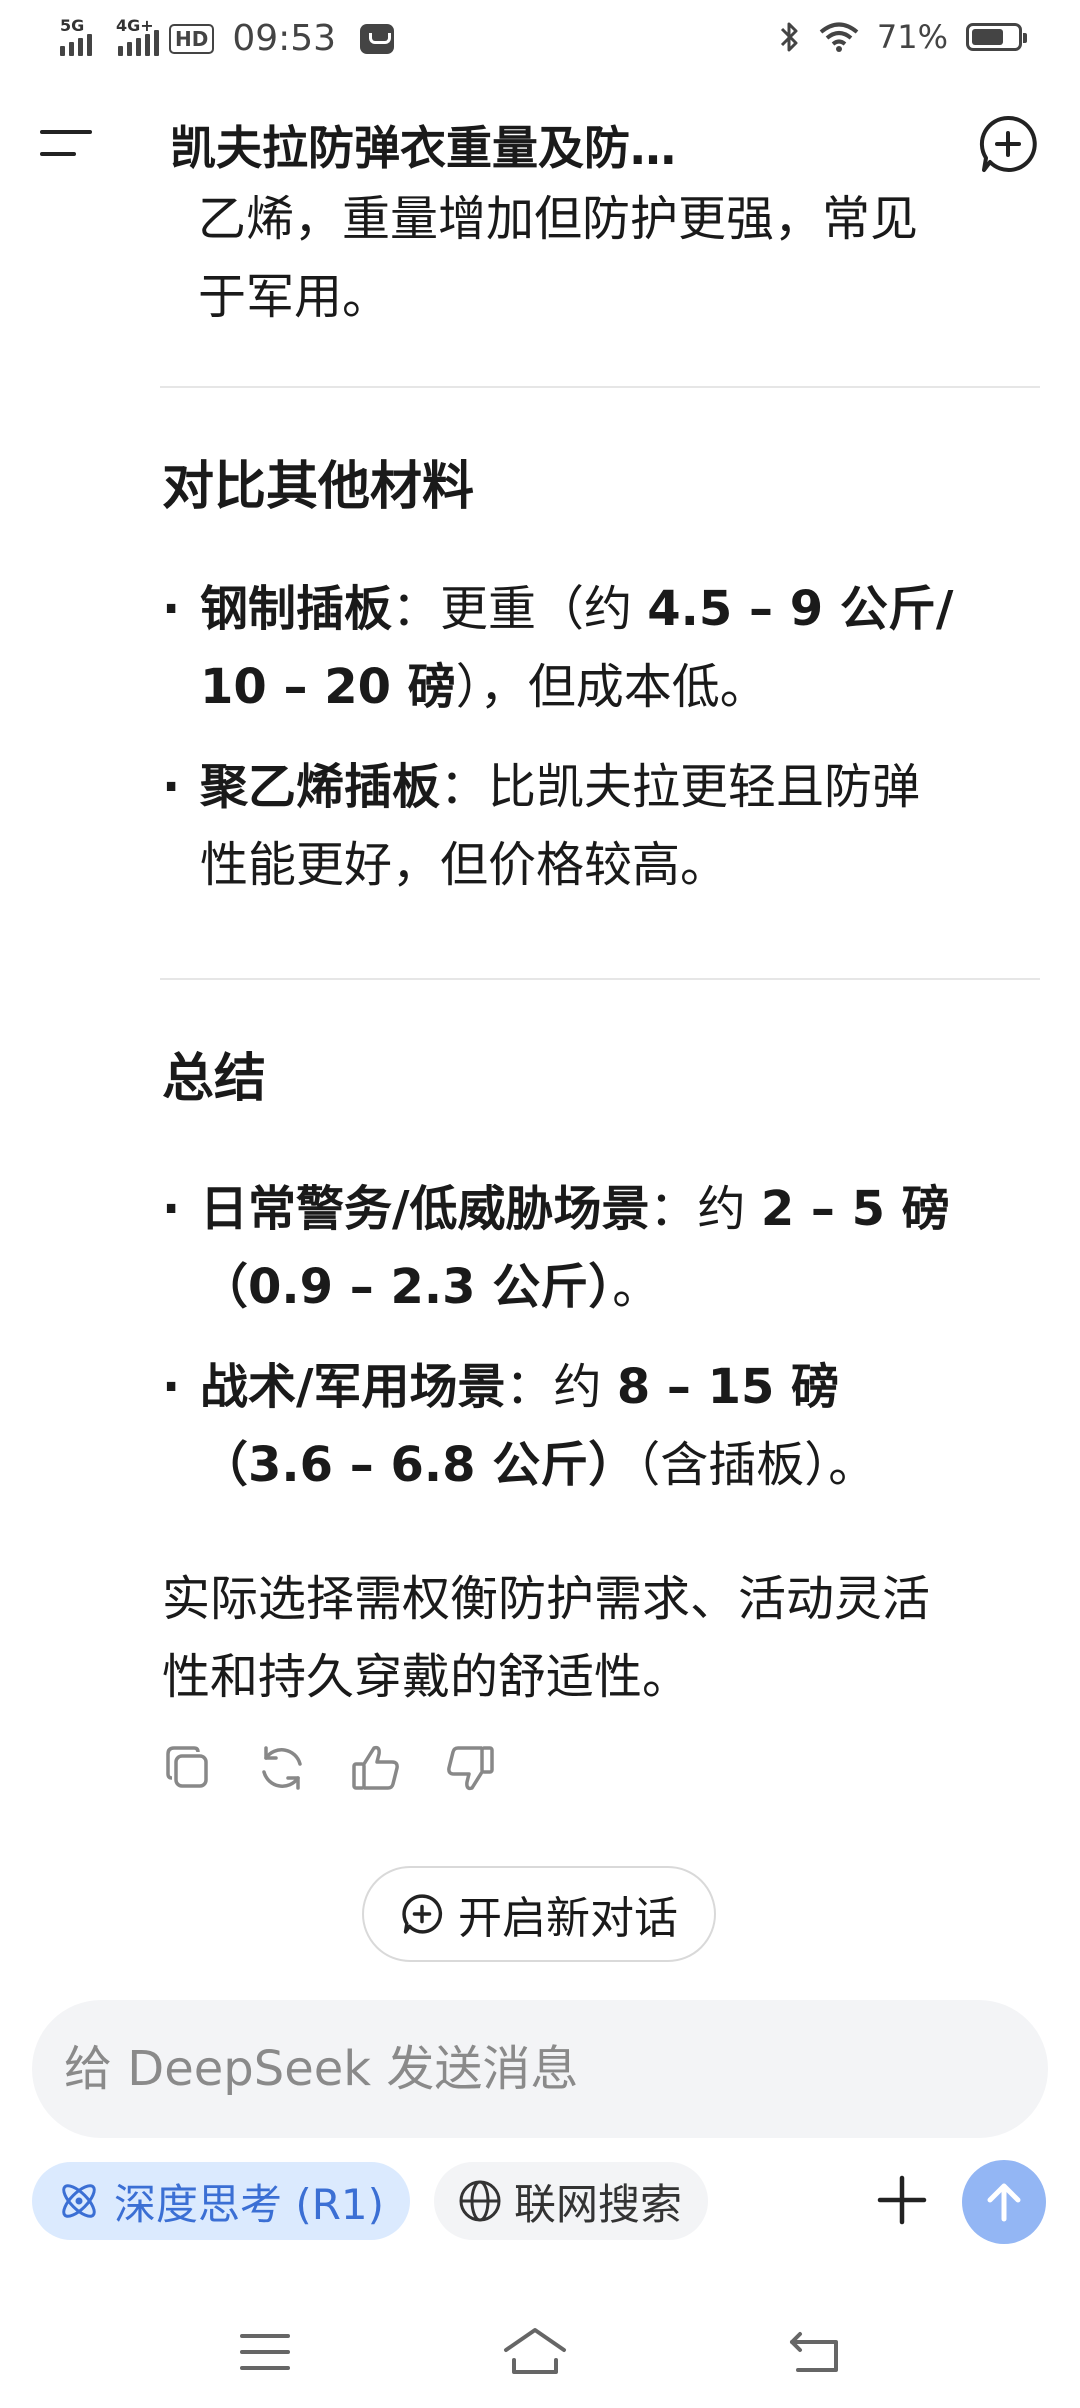 The image size is (1080, 2408). What do you see at coordinates (137, 36) in the screenshot?
I see `signal-4g-icon: 4G+` at bounding box center [137, 36].